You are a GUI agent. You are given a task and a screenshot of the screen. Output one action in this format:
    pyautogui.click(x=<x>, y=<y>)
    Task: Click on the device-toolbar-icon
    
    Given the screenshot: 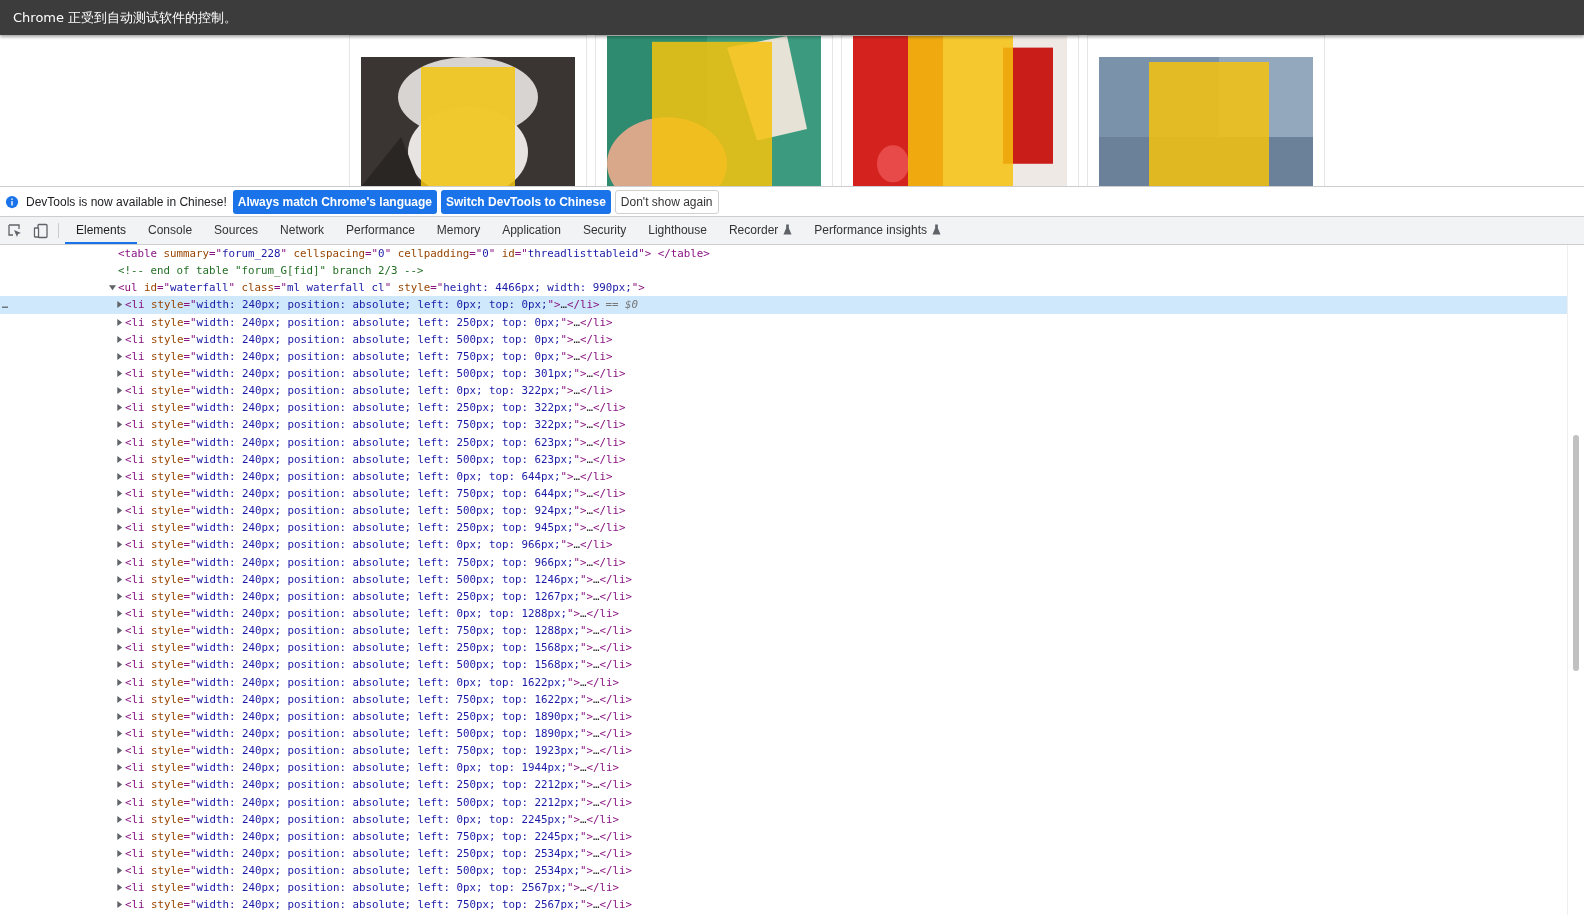 What is the action you would take?
    pyautogui.click(x=41, y=230)
    